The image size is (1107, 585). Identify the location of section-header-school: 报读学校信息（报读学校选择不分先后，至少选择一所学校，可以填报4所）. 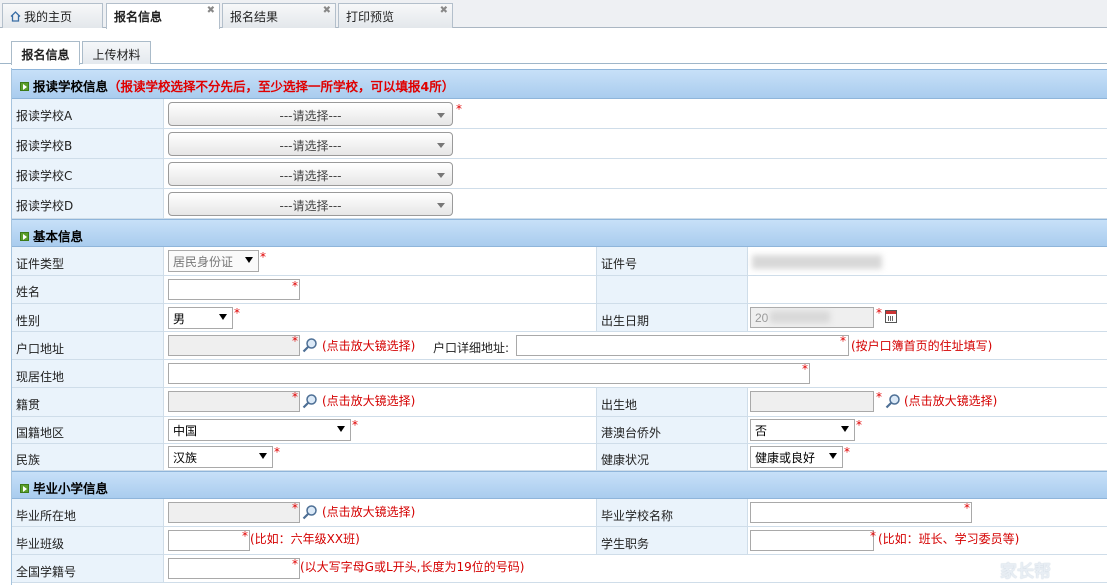
(559, 84).